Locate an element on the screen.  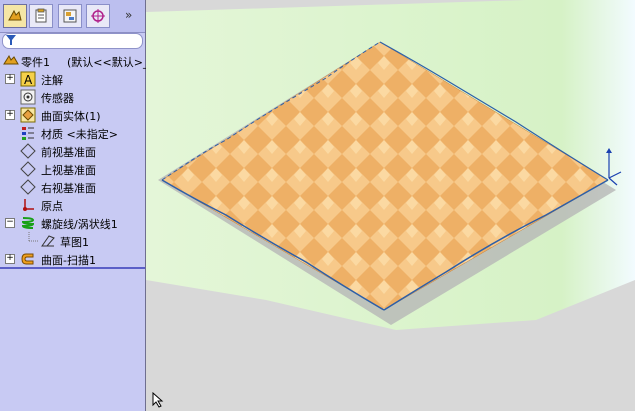
dimxpert-tab is located at coordinates (98, 16).